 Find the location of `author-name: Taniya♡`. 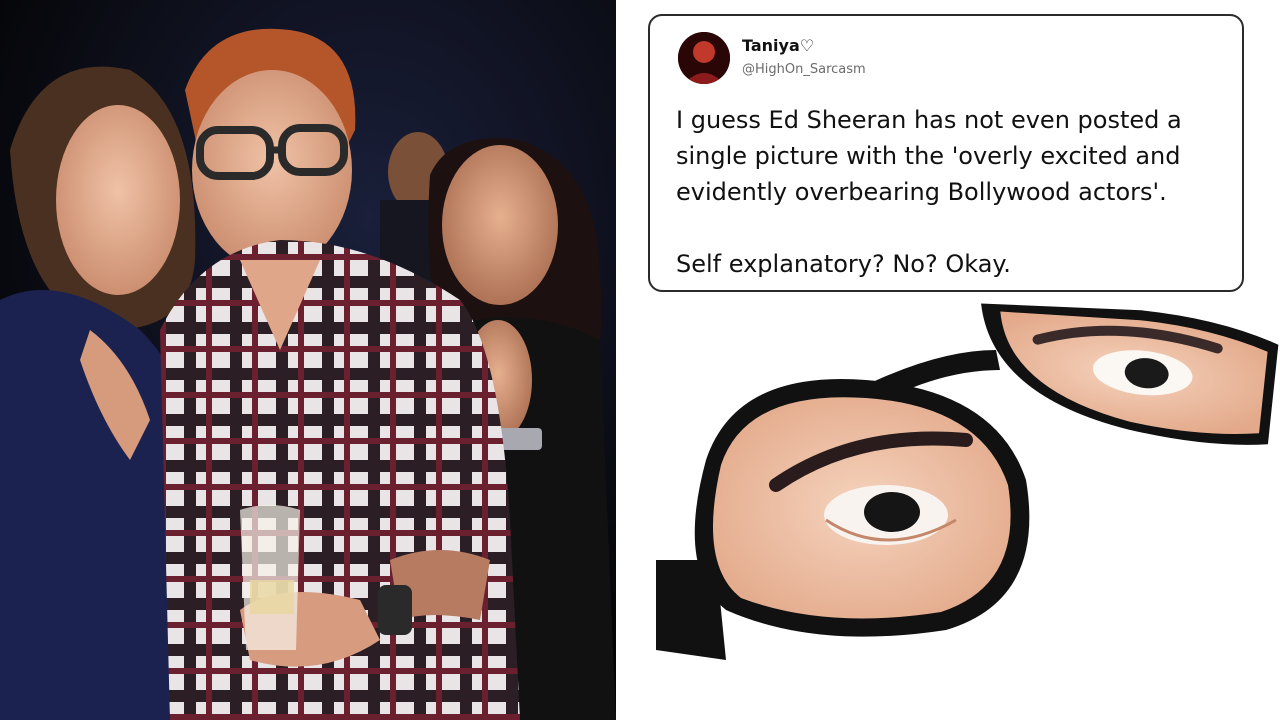

author-name: Taniya♡ is located at coordinates (778, 45).